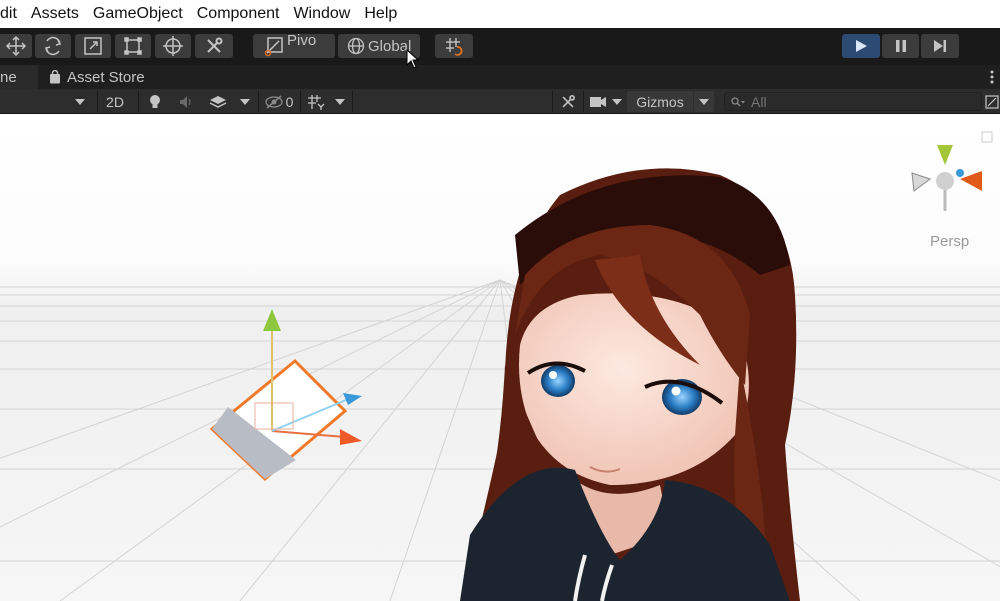  I want to click on pause-button, so click(900, 46).